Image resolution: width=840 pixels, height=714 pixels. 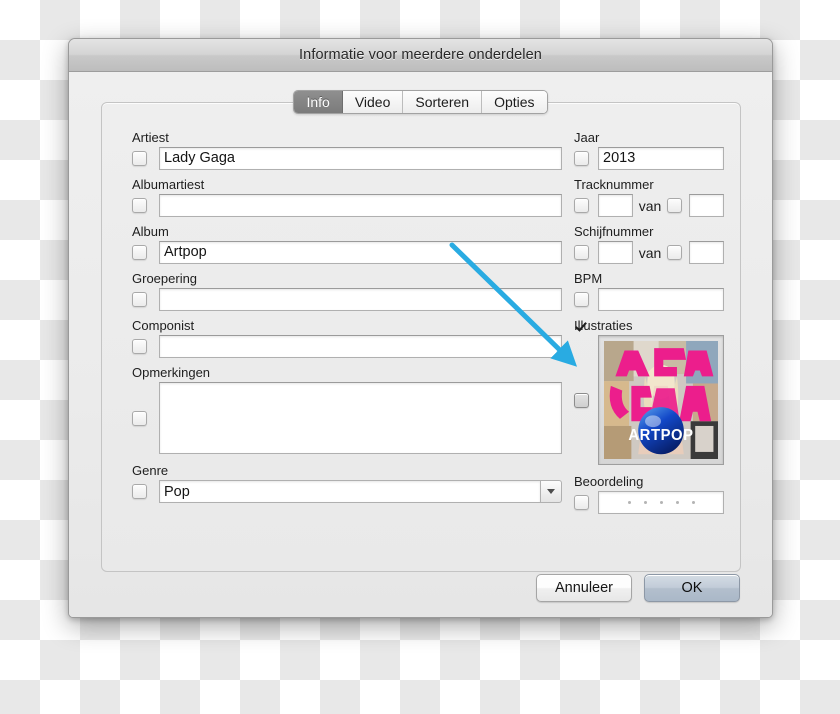 I want to click on input-schijfnummer, so click(x=615, y=252).